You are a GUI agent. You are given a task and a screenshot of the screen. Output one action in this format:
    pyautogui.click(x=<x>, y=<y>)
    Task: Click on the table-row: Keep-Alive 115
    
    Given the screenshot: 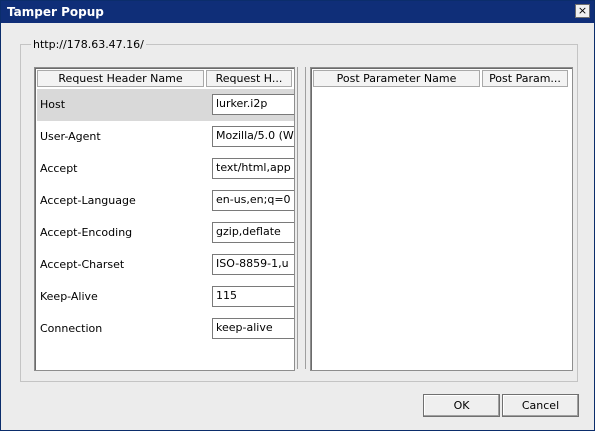 What is the action you would take?
    pyautogui.click(x=165, y=297)
    